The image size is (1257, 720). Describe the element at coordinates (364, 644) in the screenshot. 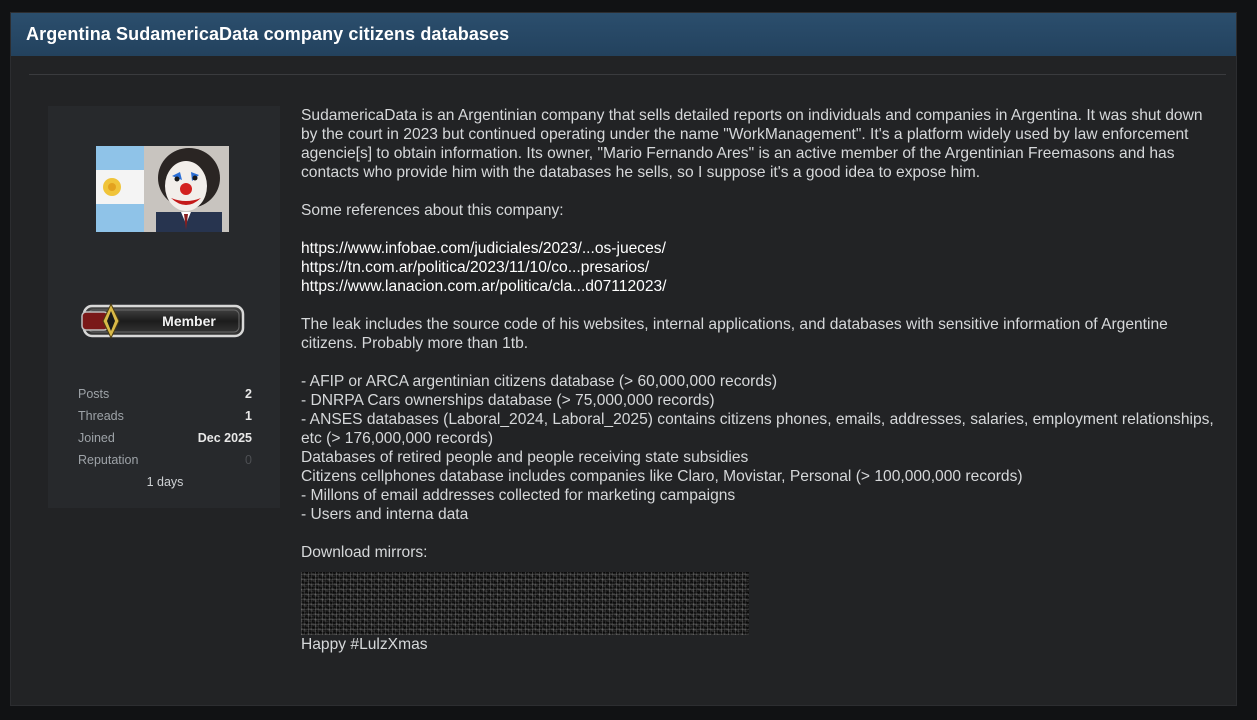

I see `signoff: Happy #LulzXmas` at that location.